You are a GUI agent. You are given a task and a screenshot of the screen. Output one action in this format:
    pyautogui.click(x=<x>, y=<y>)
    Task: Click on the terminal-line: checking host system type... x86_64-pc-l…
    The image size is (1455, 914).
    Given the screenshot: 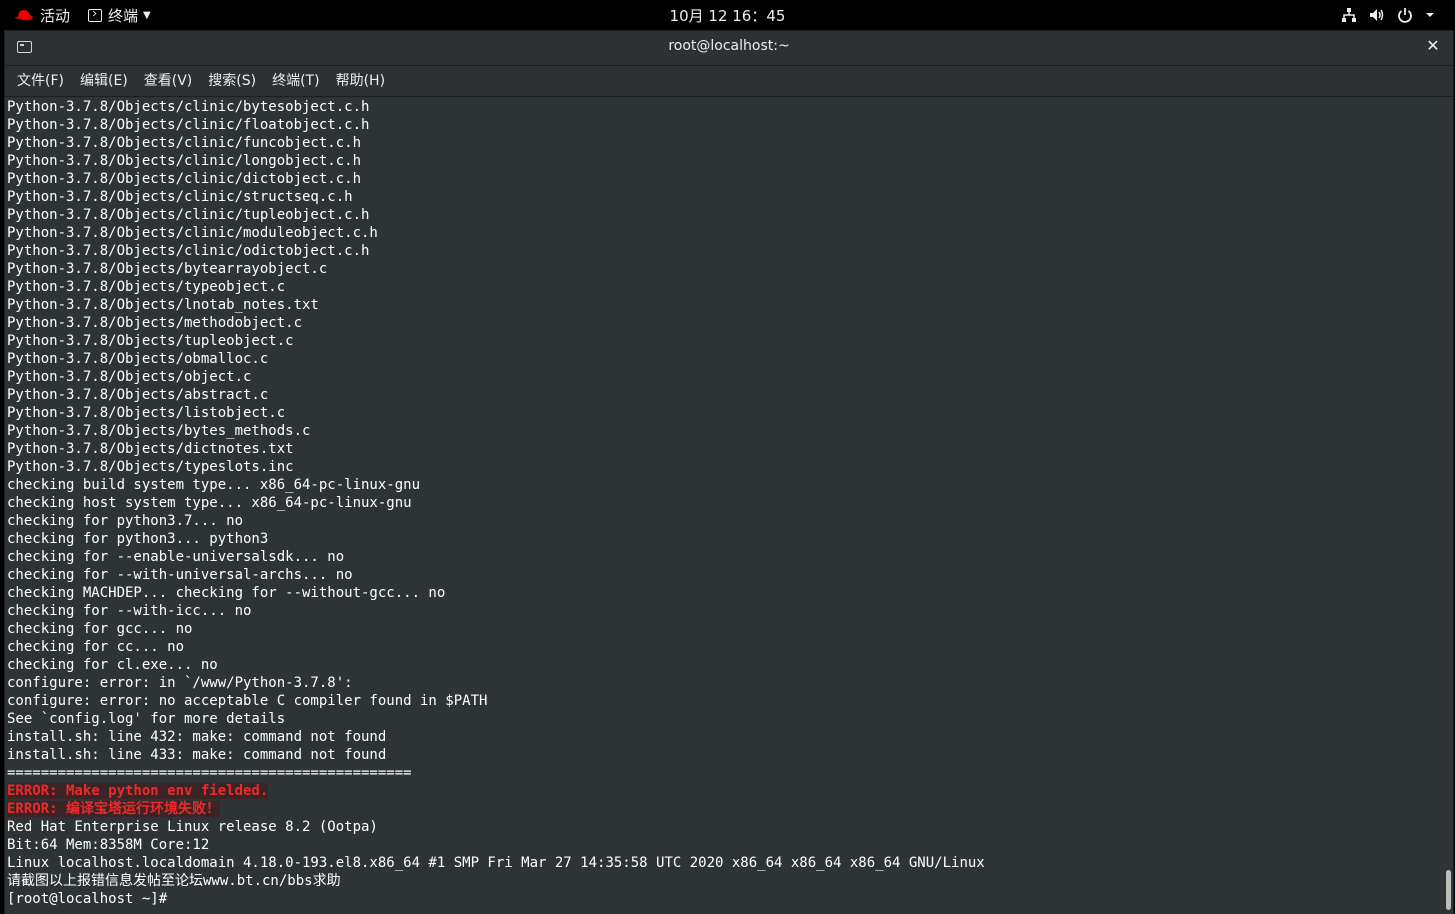 What is the action you would take?
    pyautogui.click(x=496, y=503)
    